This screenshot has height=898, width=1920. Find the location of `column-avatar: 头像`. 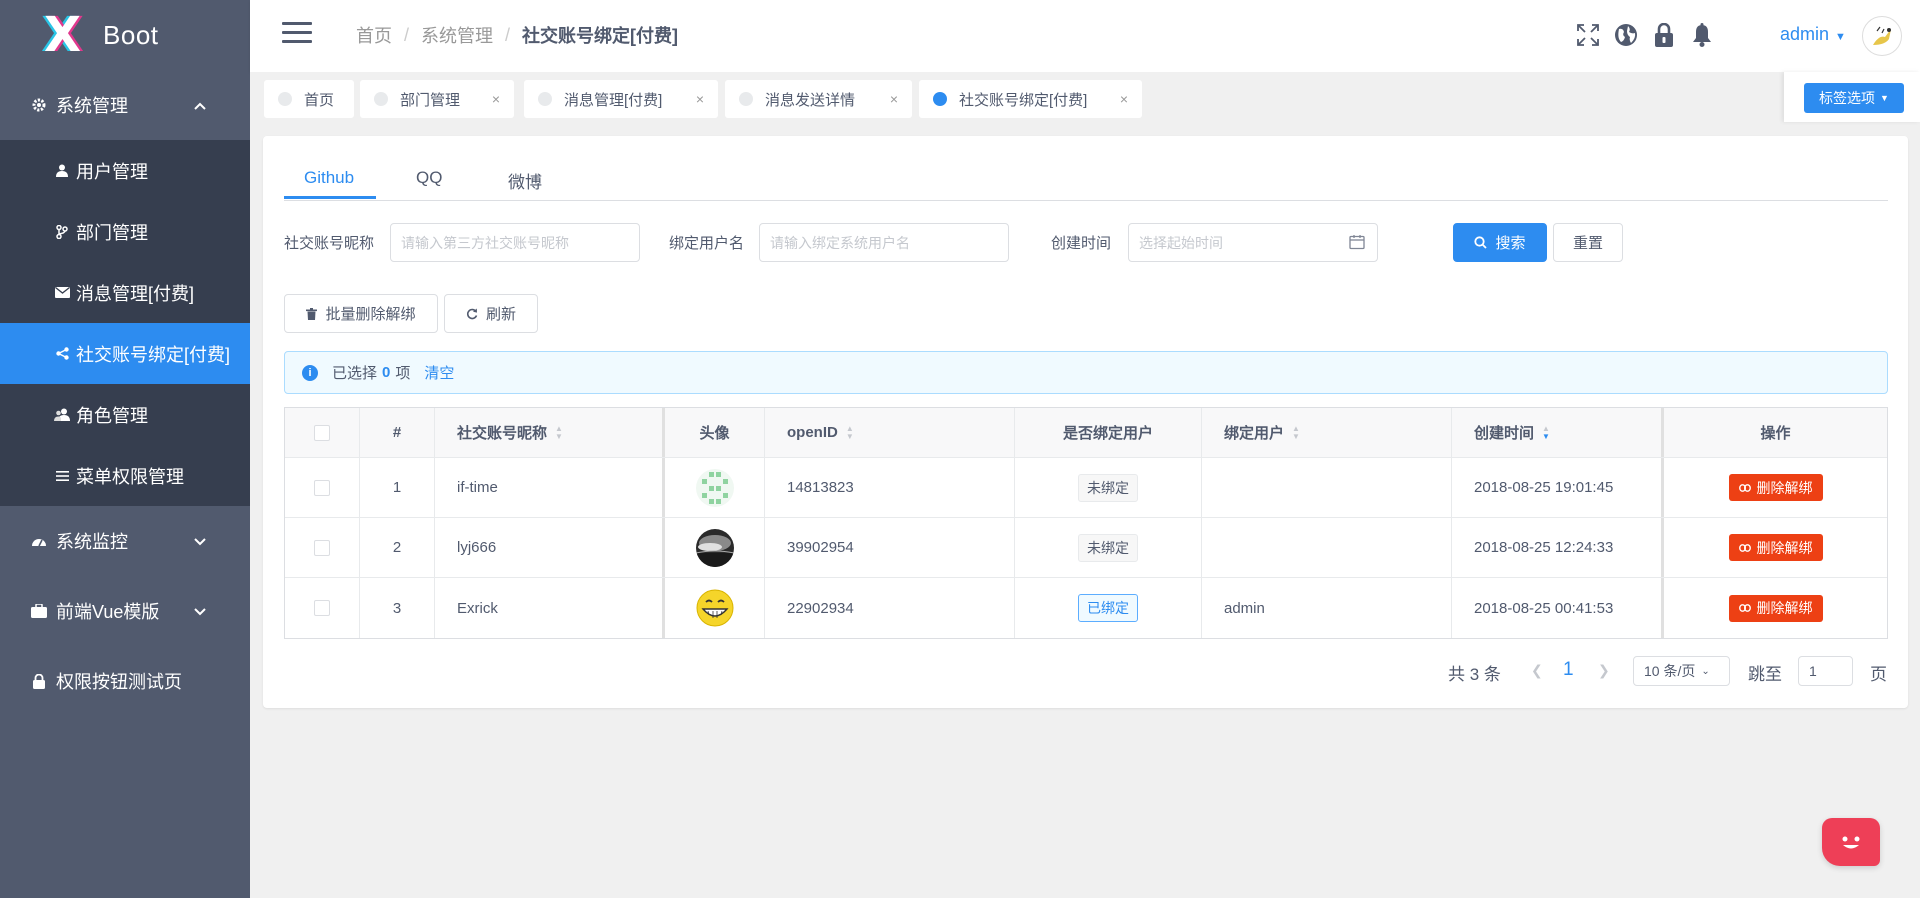

column-avatar: 头像 is located at coordinates (715, 432).